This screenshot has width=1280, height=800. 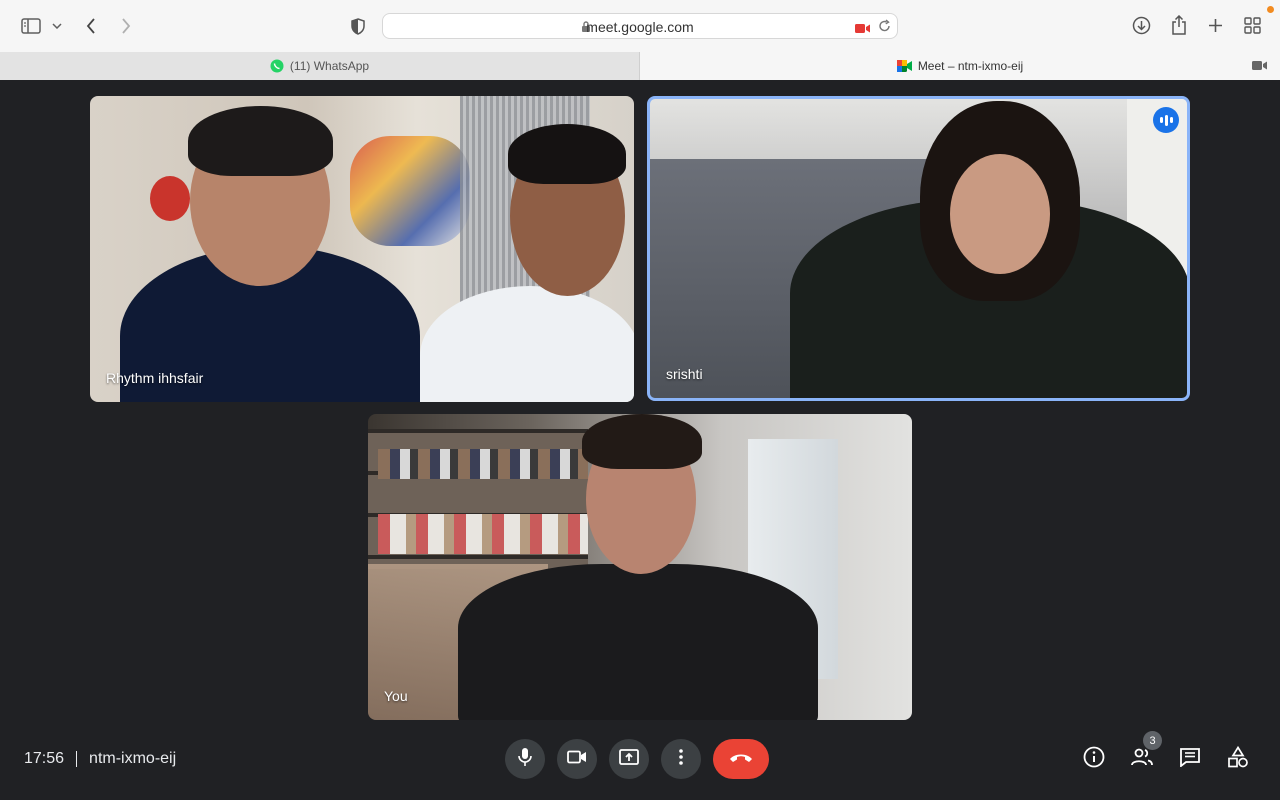 What do you see at coordinates (44, 758) in the screenshot?
I see `meeting-time: 17:56` at bounding box center [44, 758].